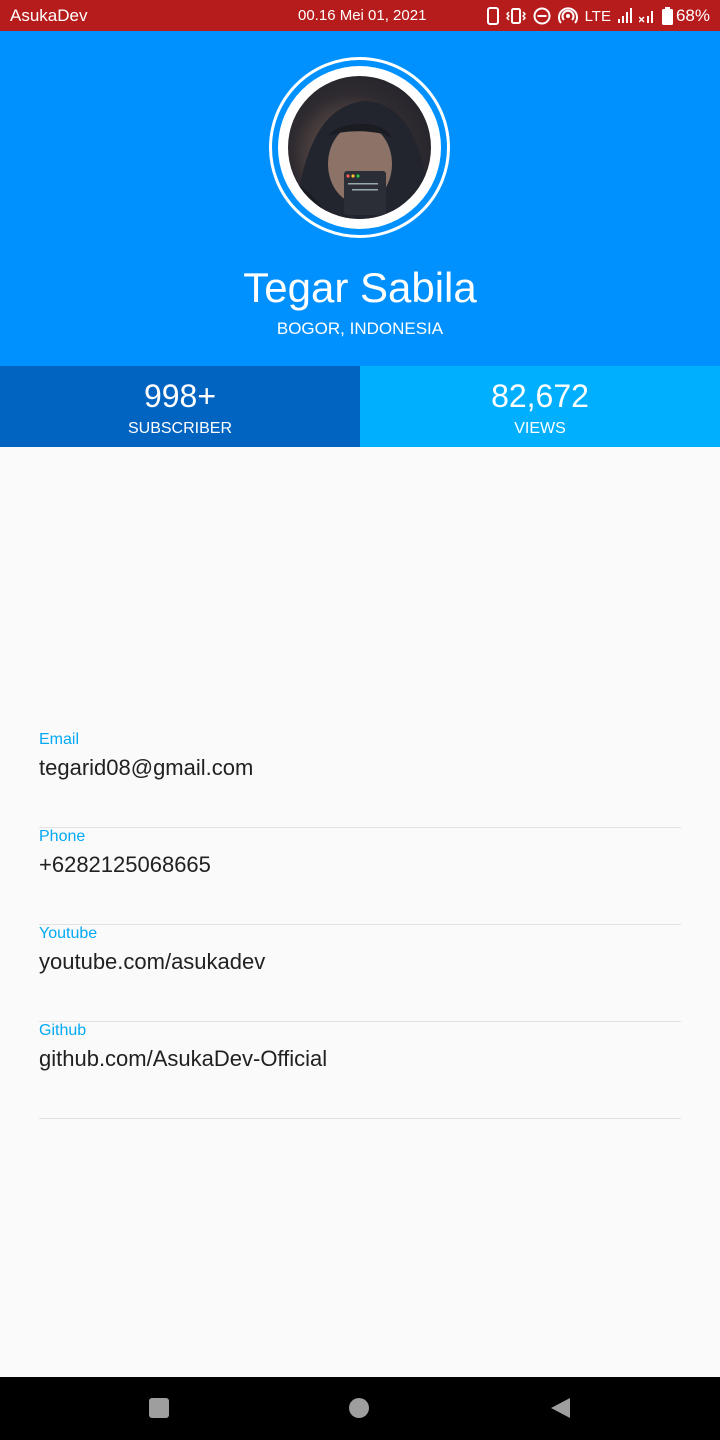  Describe the element at coordinates (180, 396) in the screenshot. I see `stat-value: 998+` at that location.